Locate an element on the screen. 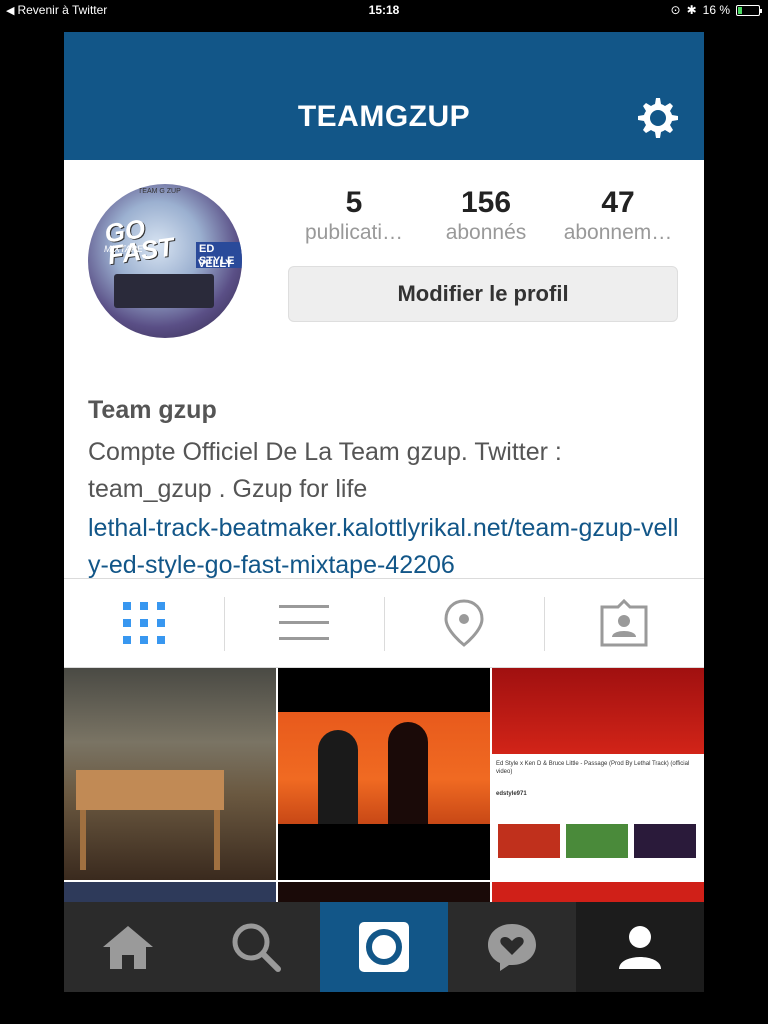 This screenshot has height=1024, width=768. stat-value: 5 is located at coordinates (354, 202).